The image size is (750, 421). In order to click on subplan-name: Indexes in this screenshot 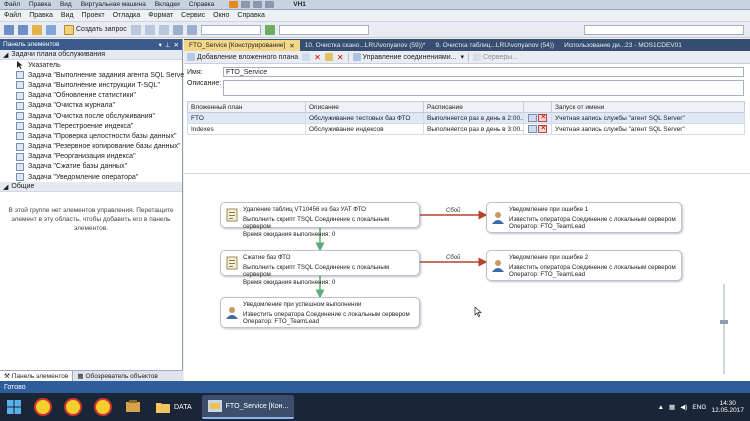, I will do `click(246, 129)`.